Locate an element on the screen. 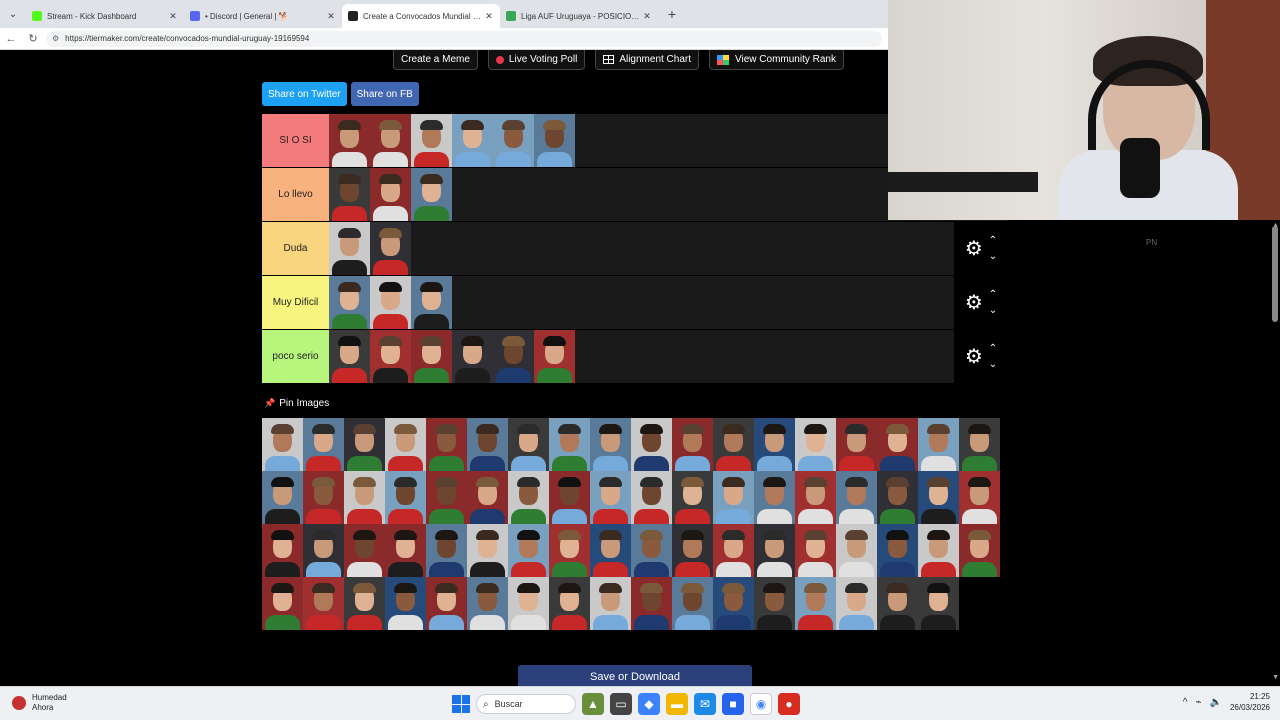 The height and width of the screenshot is (720, 1280). reload-icon: ↻ is located at coordinates (33, 38).